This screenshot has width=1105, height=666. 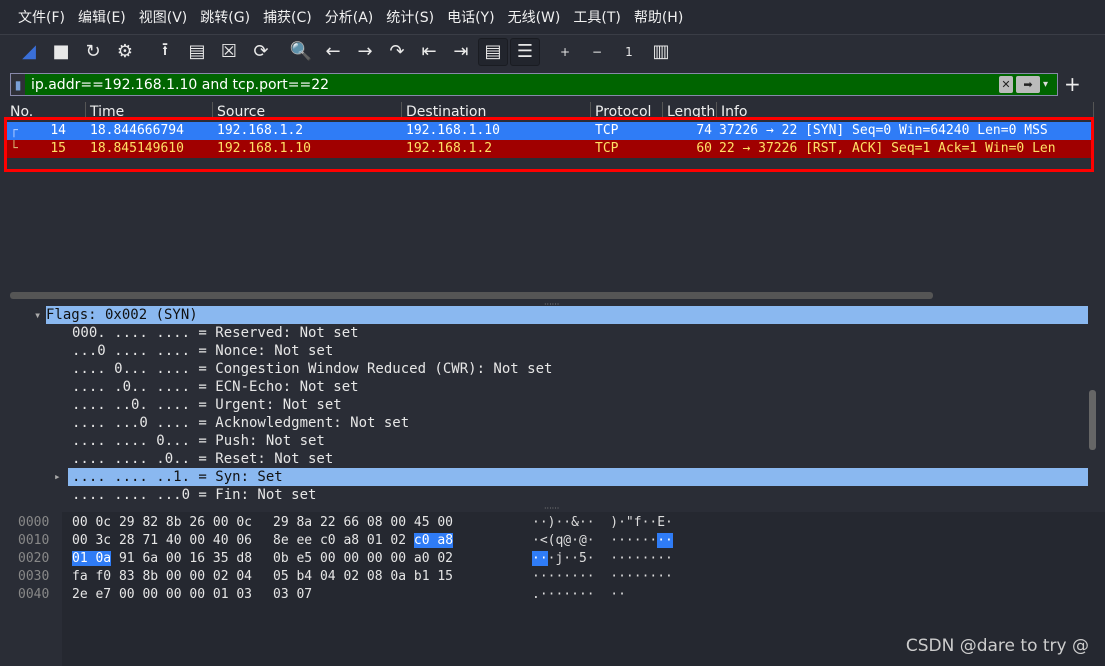 What do you see at coordinates (307, 111) in the screenshot?
I see `column-header-source: Source` at bounding box center [307, 111].